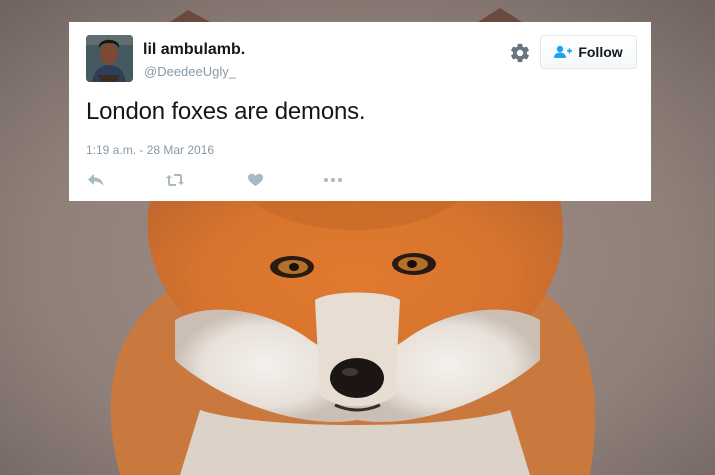 This screenshot has width=715, height=475. I want to click on more-icon, so click(333, 180).